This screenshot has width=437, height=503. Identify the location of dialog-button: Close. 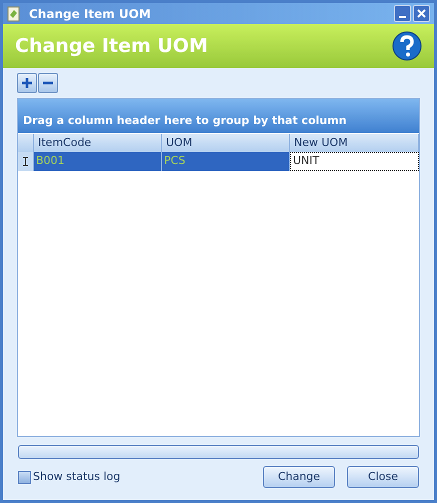
(383, 477).